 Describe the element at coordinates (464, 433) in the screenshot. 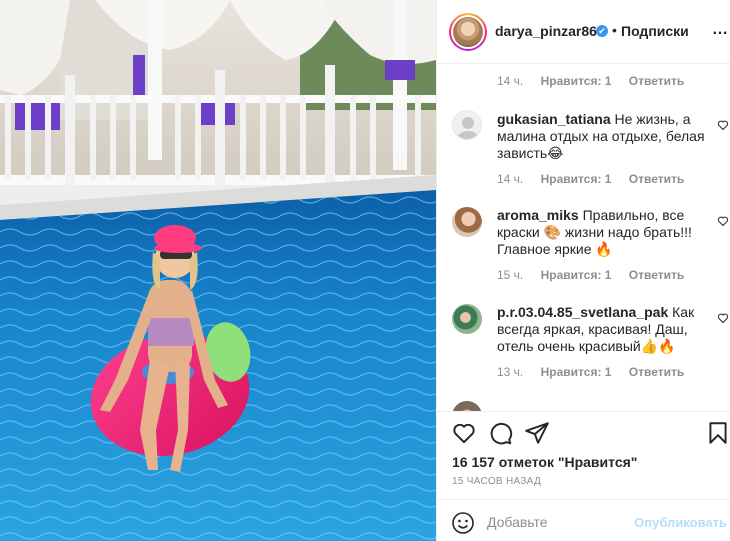

I see `heart-icon` at that location.